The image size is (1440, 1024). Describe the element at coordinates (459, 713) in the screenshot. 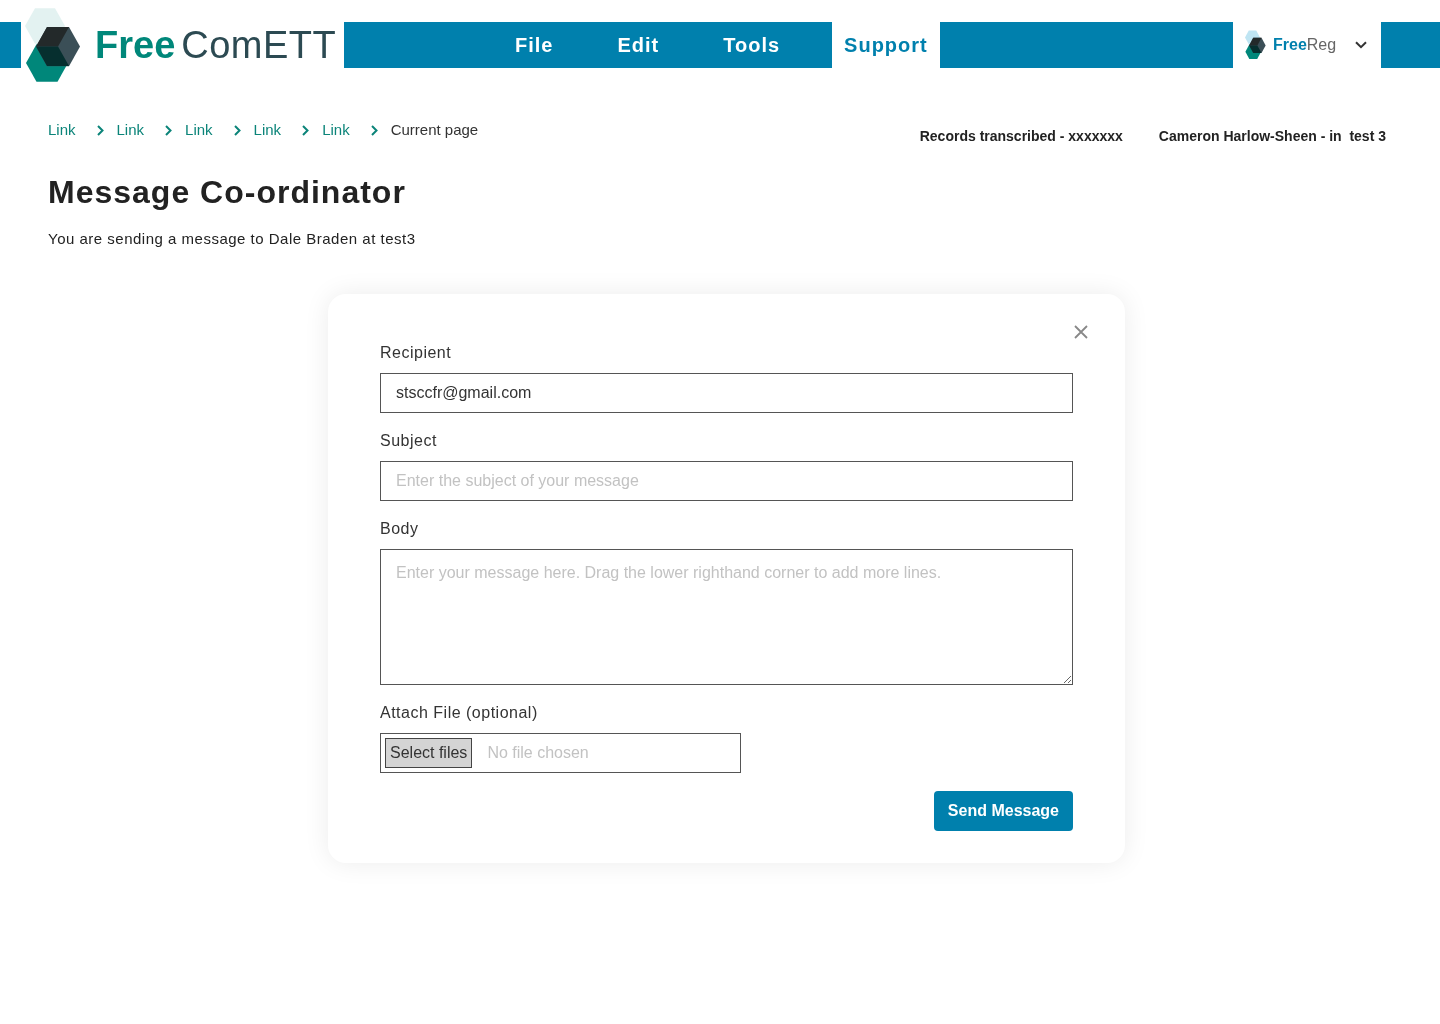

I see `field-label: Attach File (optional)` at that location.